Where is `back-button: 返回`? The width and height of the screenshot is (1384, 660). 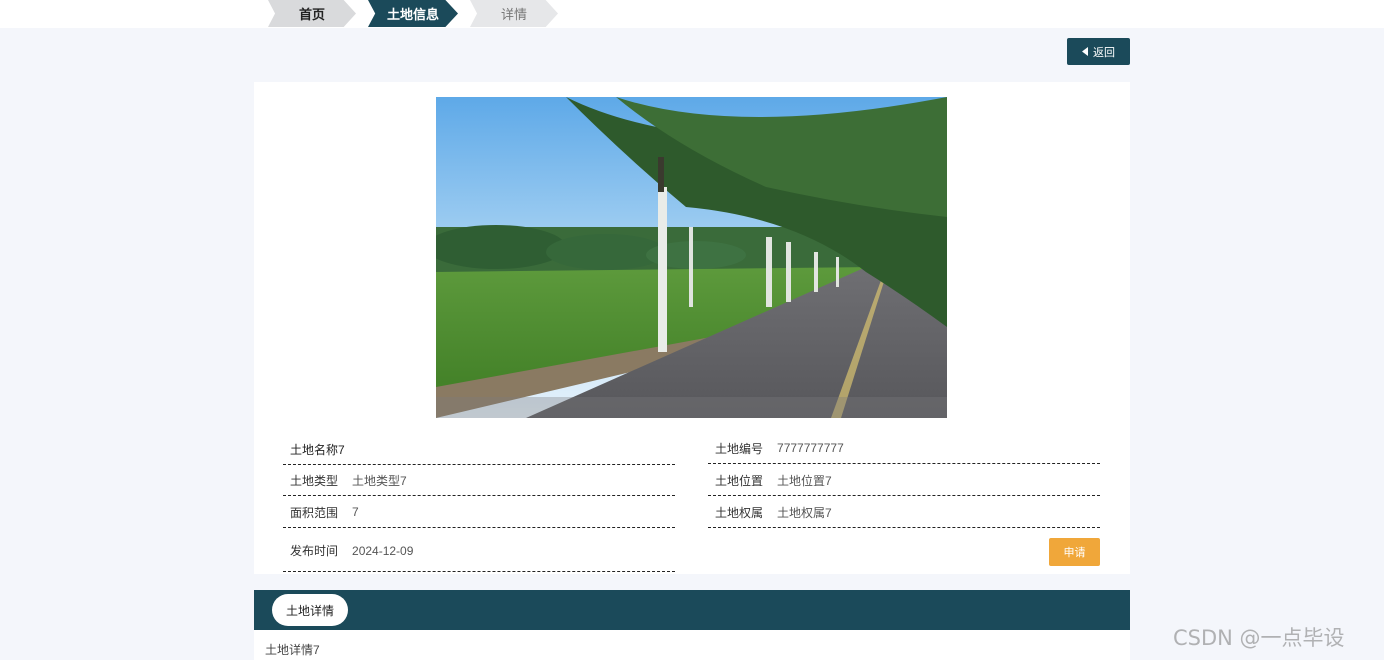
back-button: 返回 is located at coordinates (1098, 51).